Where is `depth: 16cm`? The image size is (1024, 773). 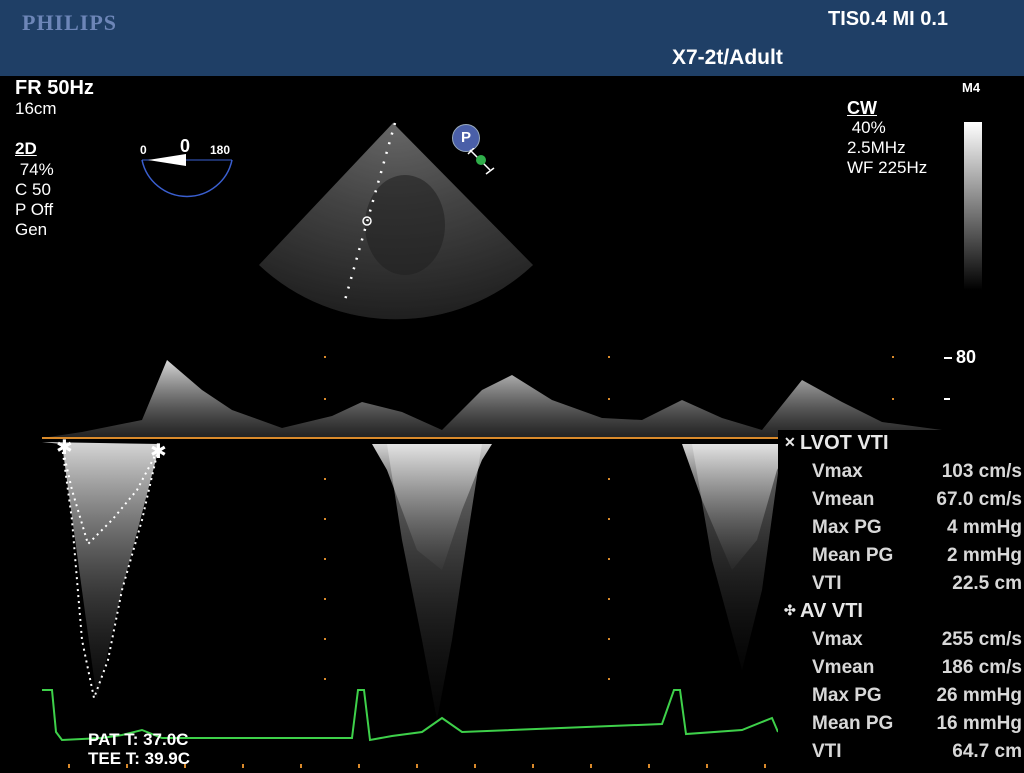
depth: 16cm is located at coordinates (36, 108).